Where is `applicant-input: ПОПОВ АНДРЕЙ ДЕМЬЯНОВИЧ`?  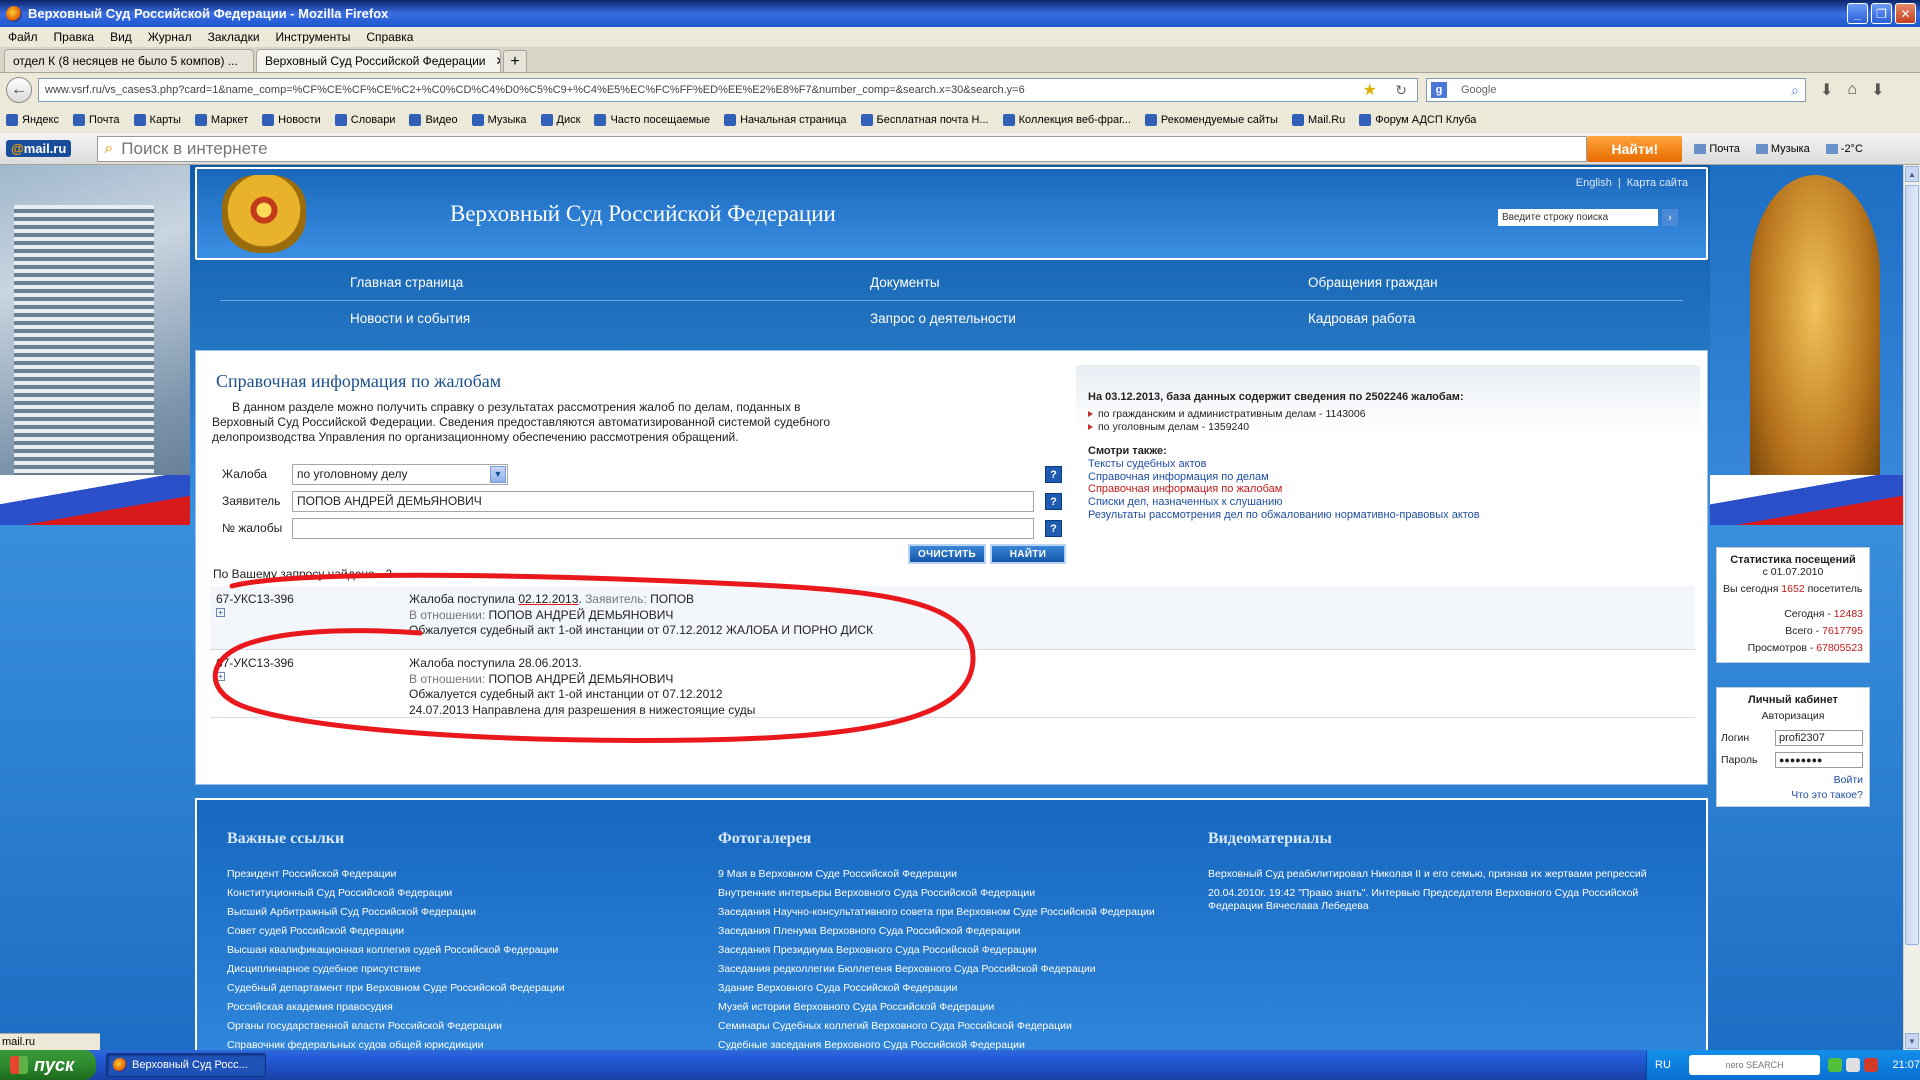 applicant-input: ПОПОВ АНДРЕЙ ДЕМЬЯНОВИЧ is located at coordinates (663, 501).